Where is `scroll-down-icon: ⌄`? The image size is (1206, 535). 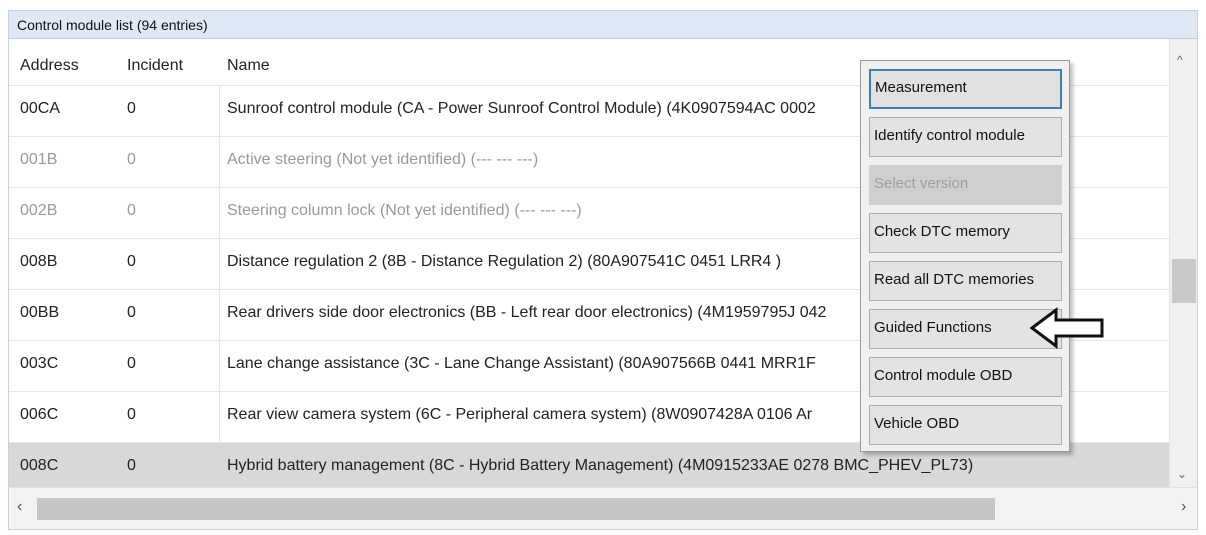
scroll-down-icon: ⌄ is located at coordinates (1182, 474).